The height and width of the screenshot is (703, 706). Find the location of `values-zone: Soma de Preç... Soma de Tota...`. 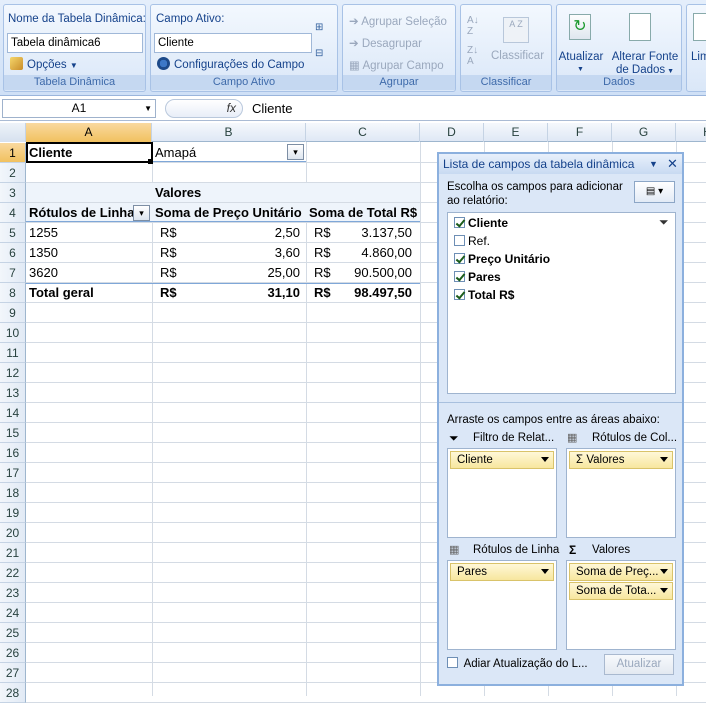

values-zone: Soma de Preç... Soma de Tota... is located at coordinates (621, 605).